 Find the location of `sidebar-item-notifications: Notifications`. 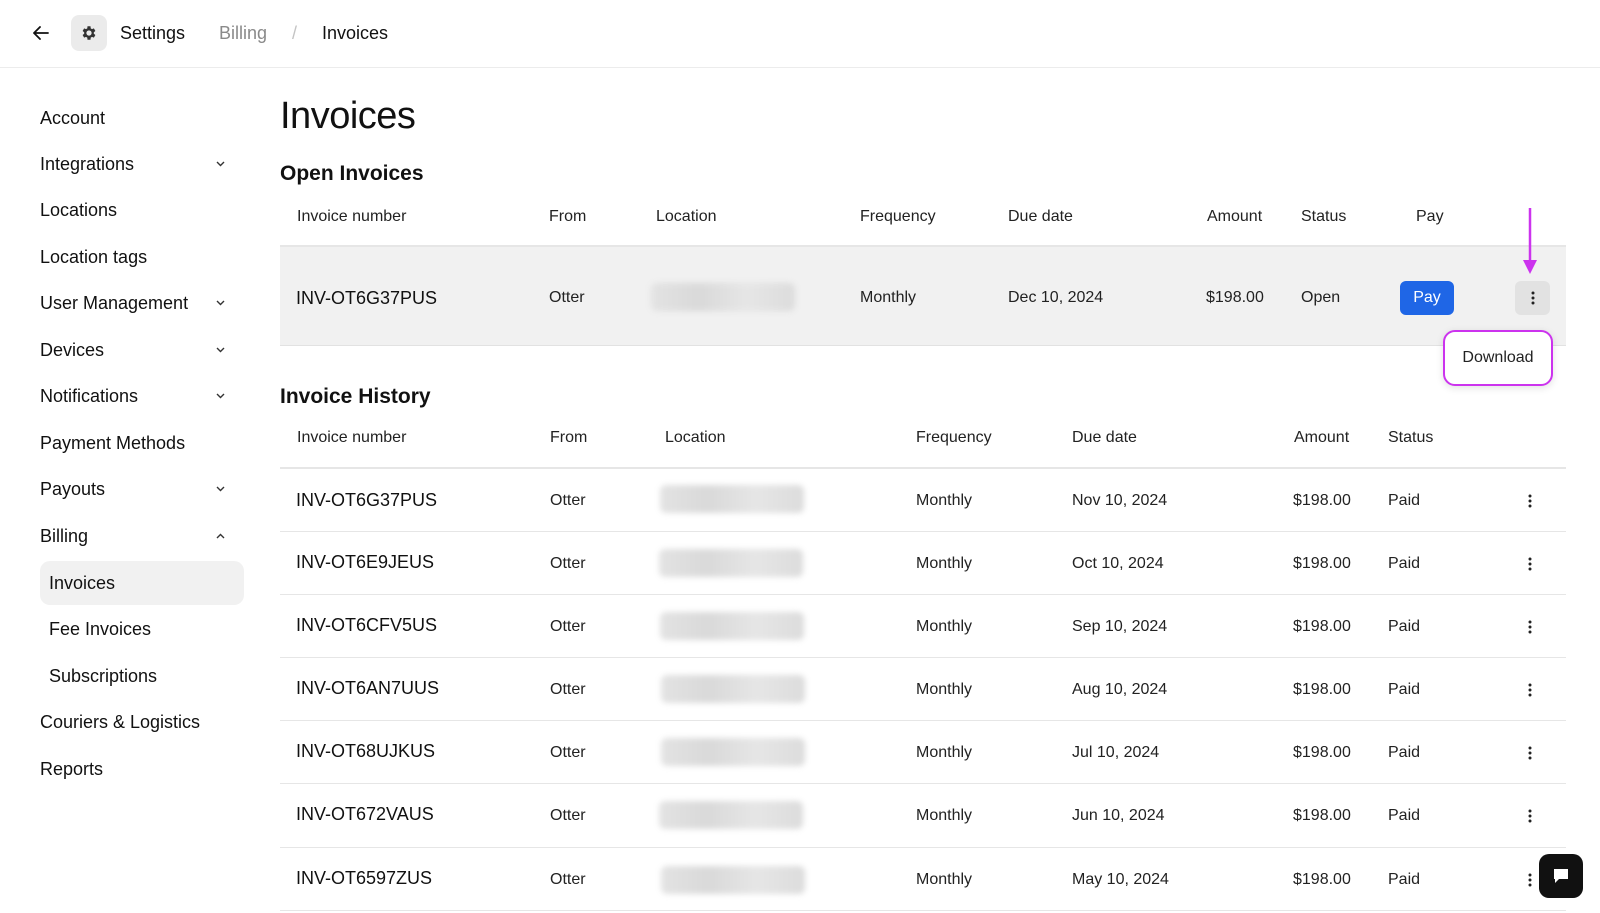

sidebar-item-notifications: Notifications is located at coordinates (140, 396).